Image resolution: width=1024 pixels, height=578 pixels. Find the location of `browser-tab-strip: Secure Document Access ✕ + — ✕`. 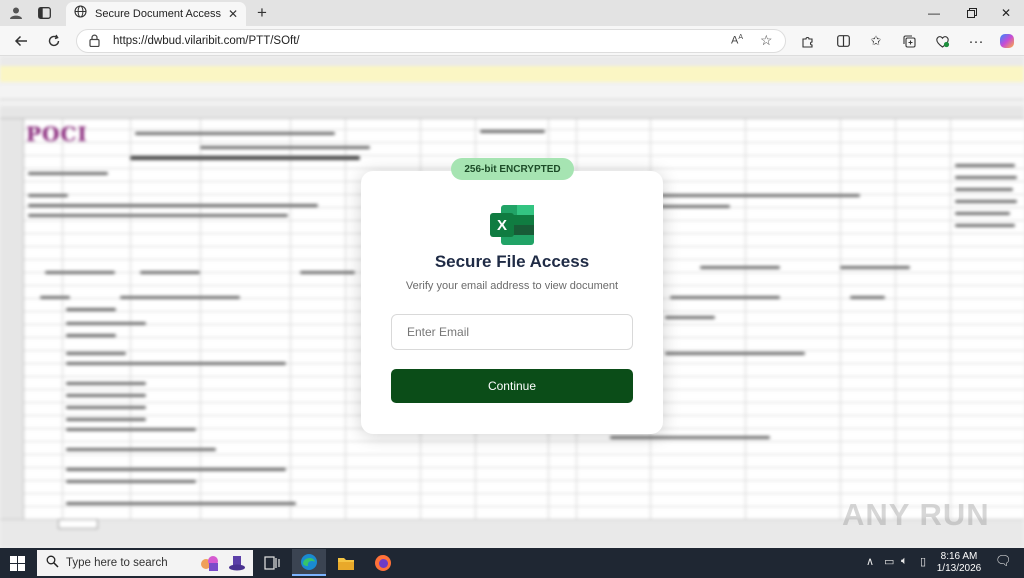

browser-tab-strip: Secure Document Access ✕ + — ✕ is located at coordinates (512, 13).